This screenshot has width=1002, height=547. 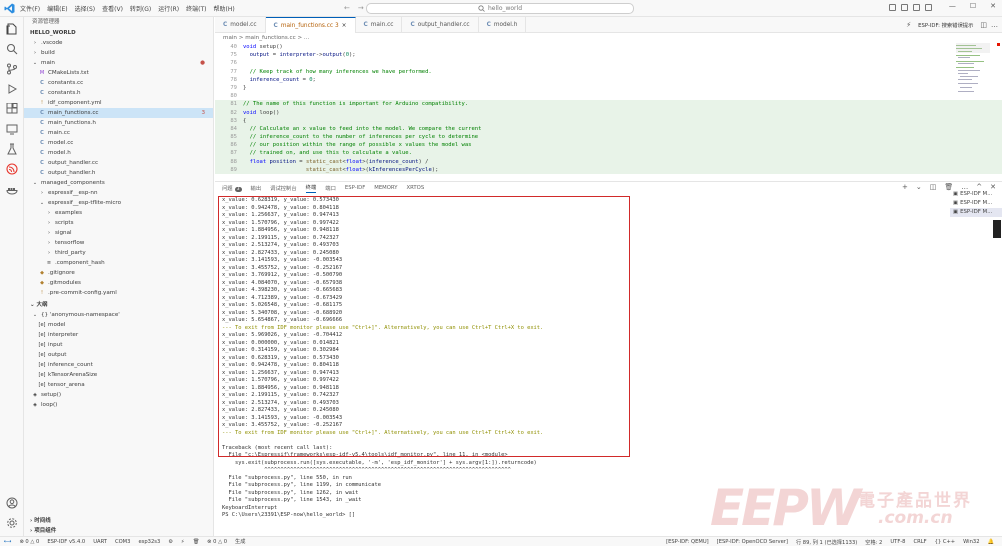 I want to click on tree-item: › espressif__esp-nn, so click(x=118, y=193).